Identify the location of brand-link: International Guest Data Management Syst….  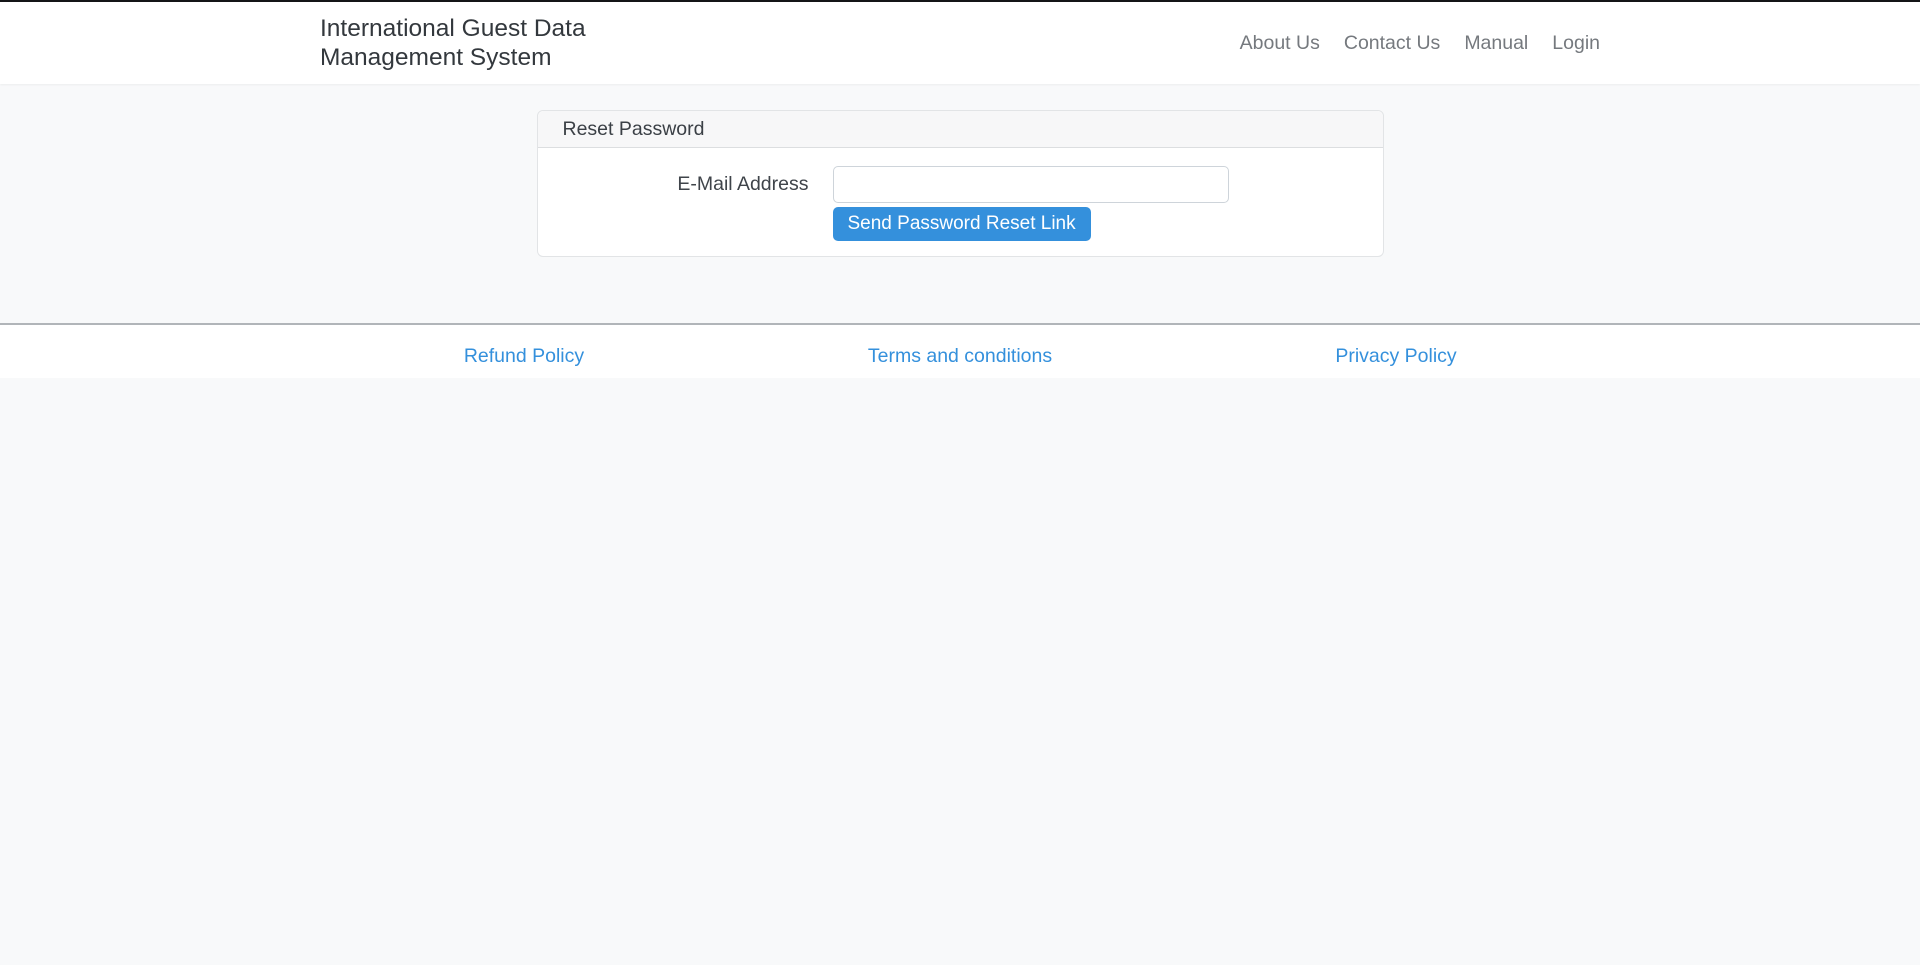
(453, 43).